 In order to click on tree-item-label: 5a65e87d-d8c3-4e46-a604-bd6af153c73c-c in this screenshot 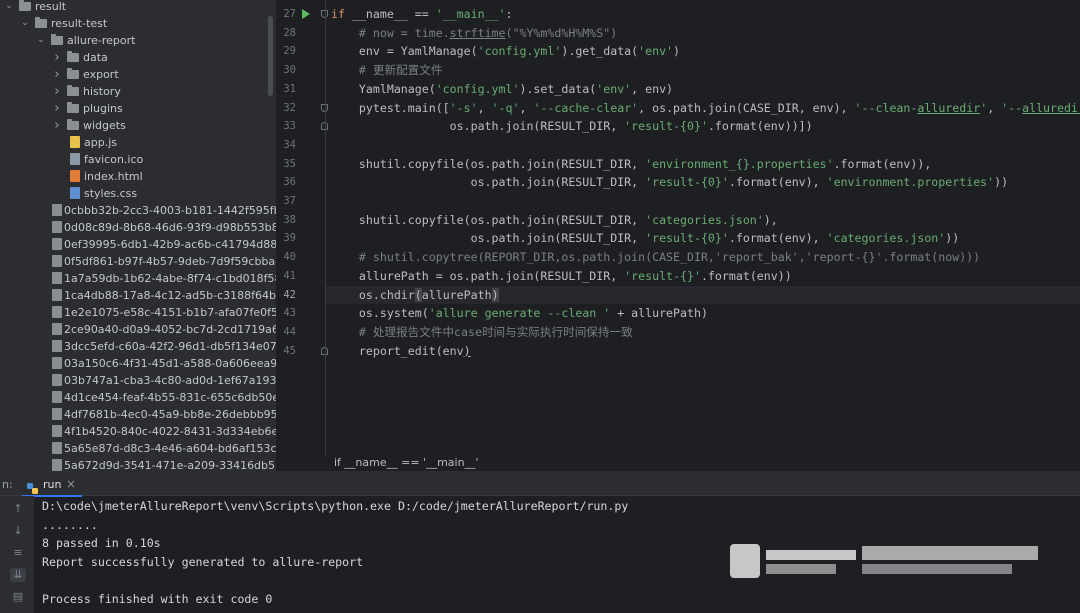, I will do `click(170, 448)`.